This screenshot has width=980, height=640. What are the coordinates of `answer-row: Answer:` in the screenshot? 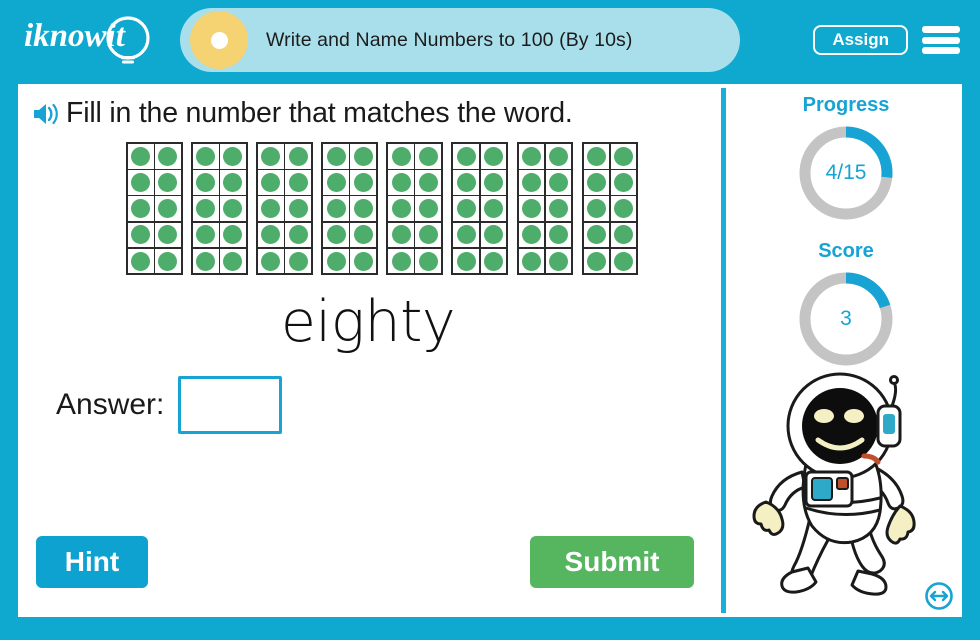 It's located at (169, 405).